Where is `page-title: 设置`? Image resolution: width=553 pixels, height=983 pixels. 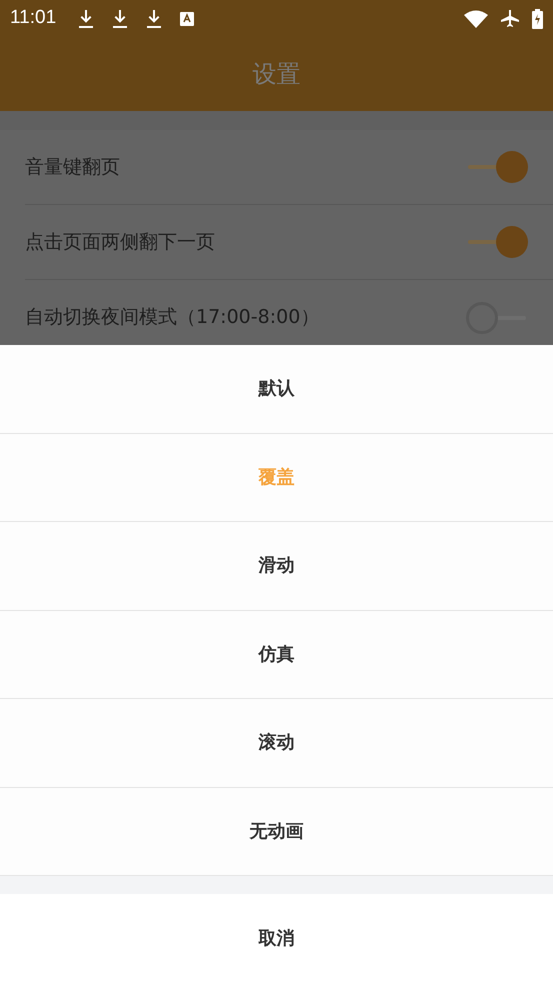 page-title: 设置 is located at coordinates (276, 74).